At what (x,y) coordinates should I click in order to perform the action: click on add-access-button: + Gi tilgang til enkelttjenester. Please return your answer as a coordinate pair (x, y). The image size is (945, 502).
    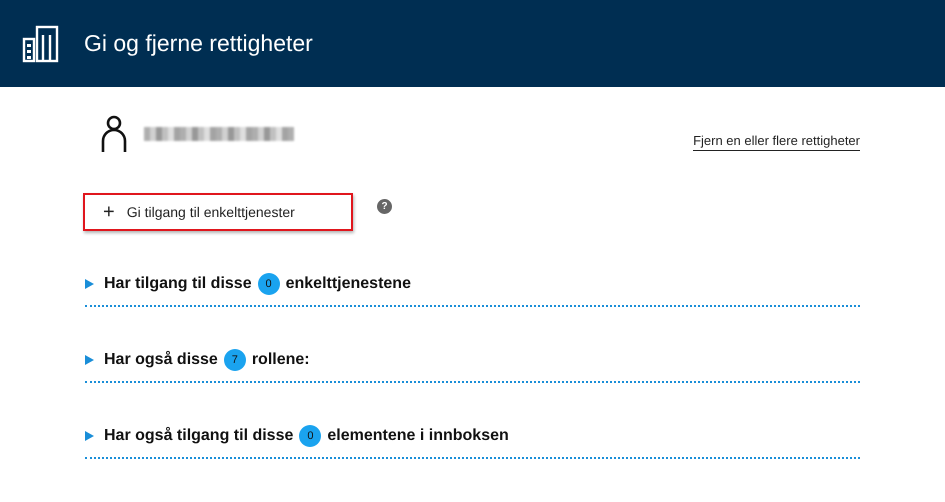
    Looking at the image, I should click on (218, 212).